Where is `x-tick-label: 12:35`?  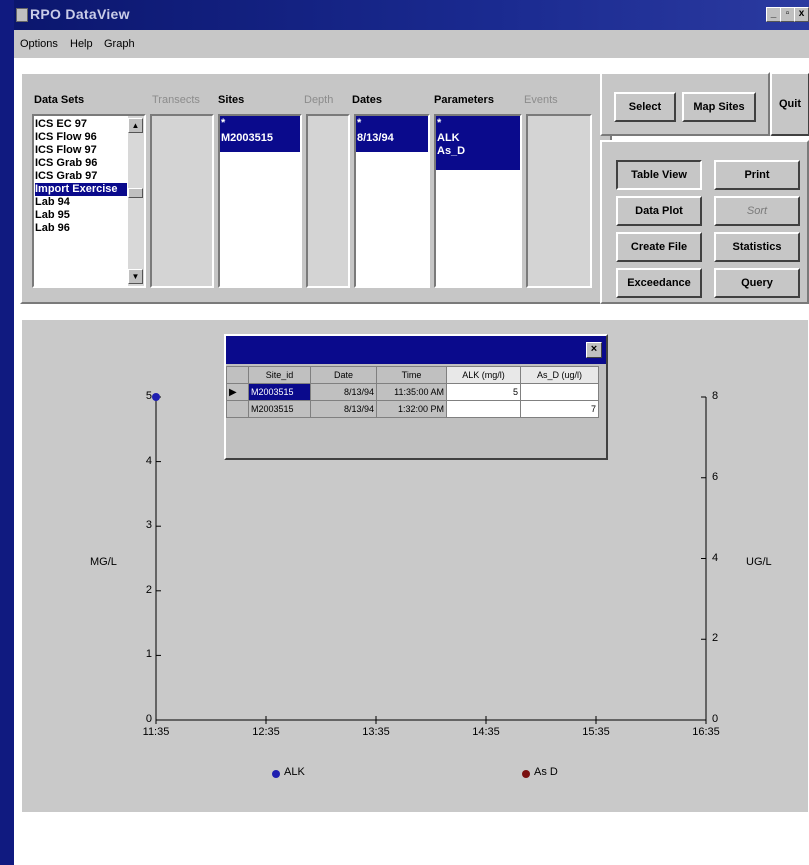
x-tick-label: 12:35 is located at coordinates (266, 732).